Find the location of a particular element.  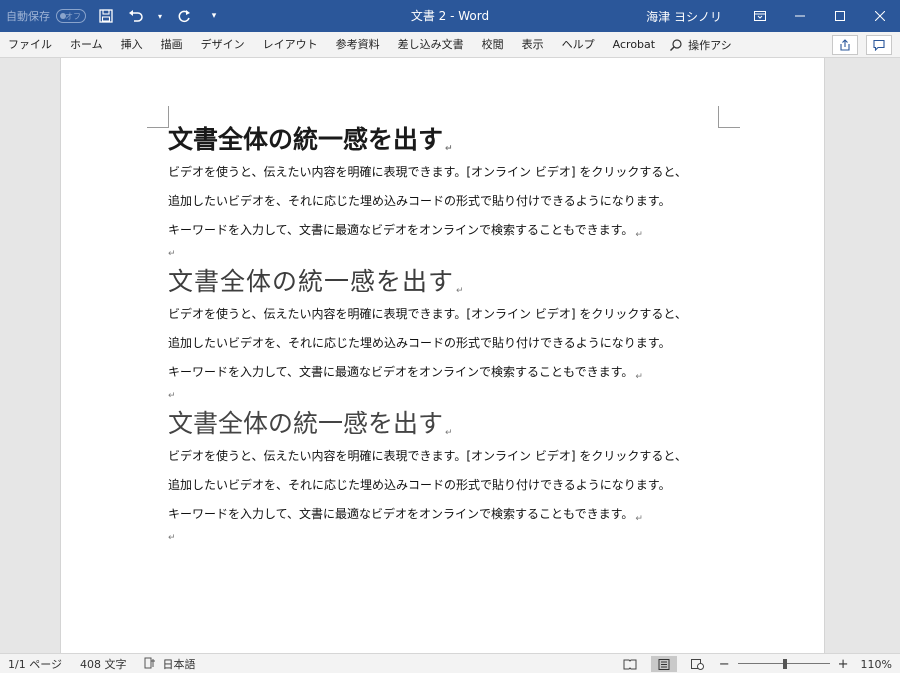

tab-mailings: 差し込み文書 is located at coordinates (431, 45).